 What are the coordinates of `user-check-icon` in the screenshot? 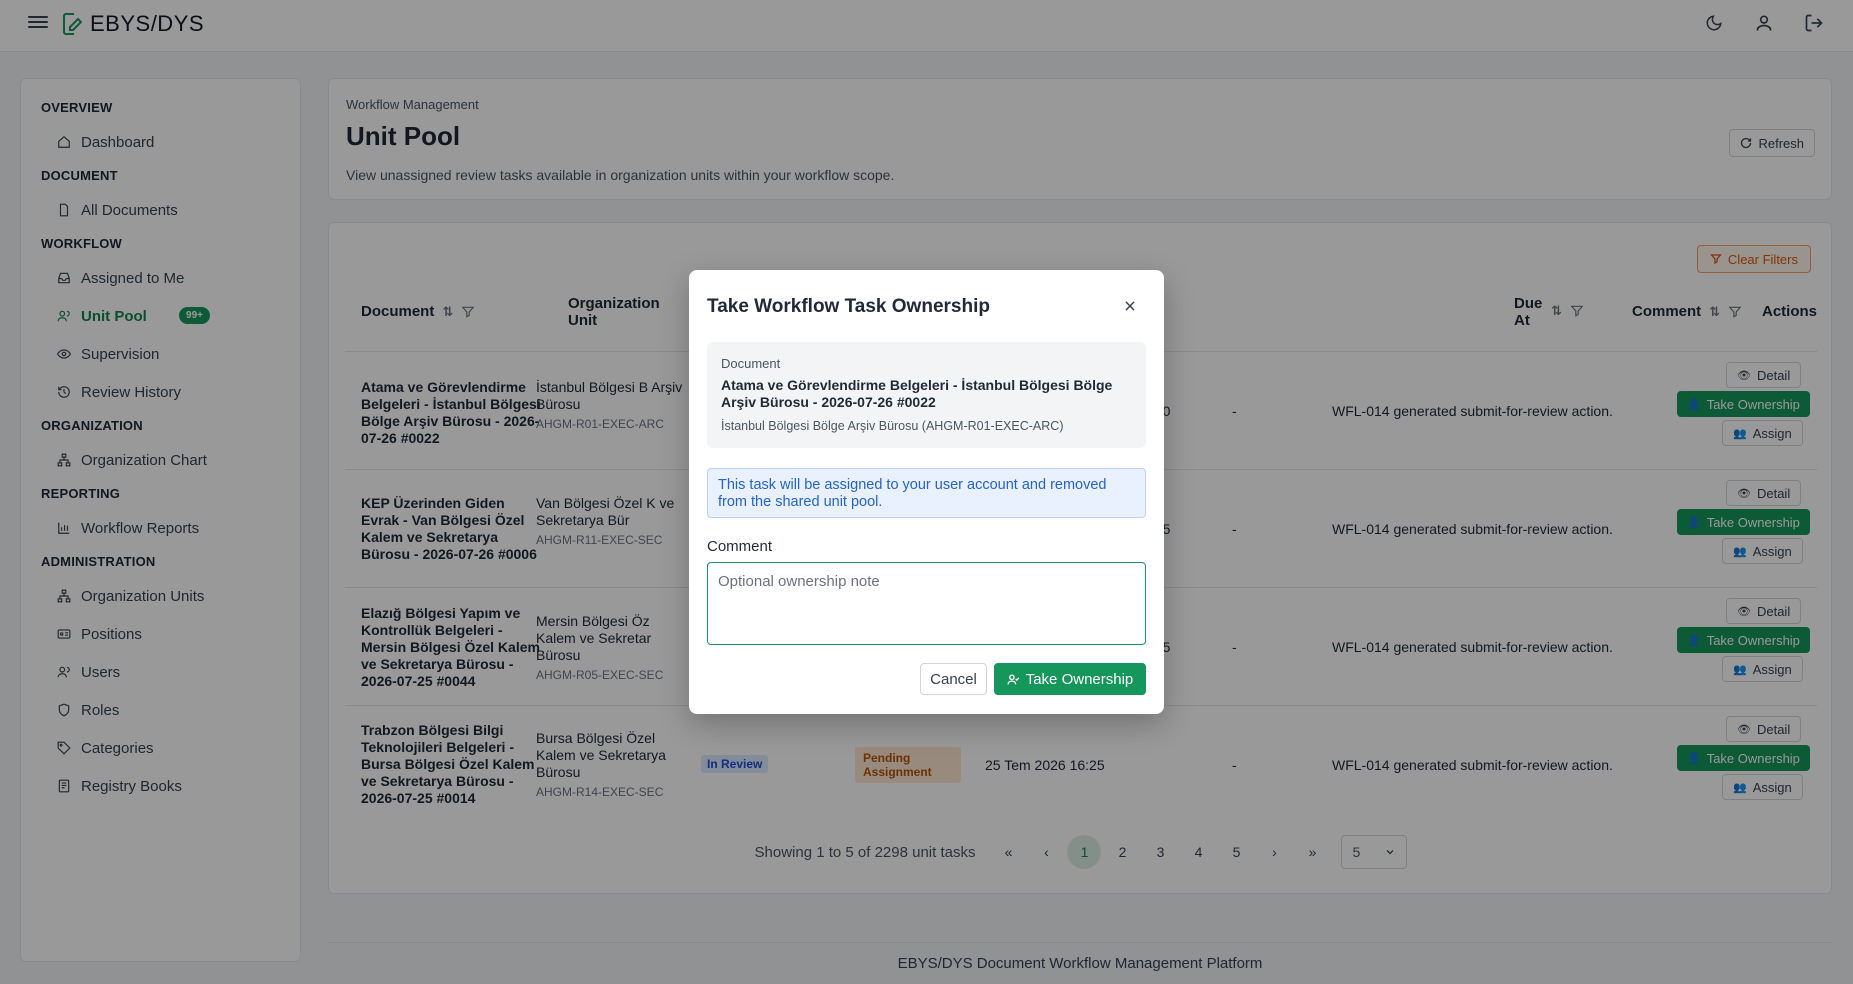 It's located at (1013, 678).